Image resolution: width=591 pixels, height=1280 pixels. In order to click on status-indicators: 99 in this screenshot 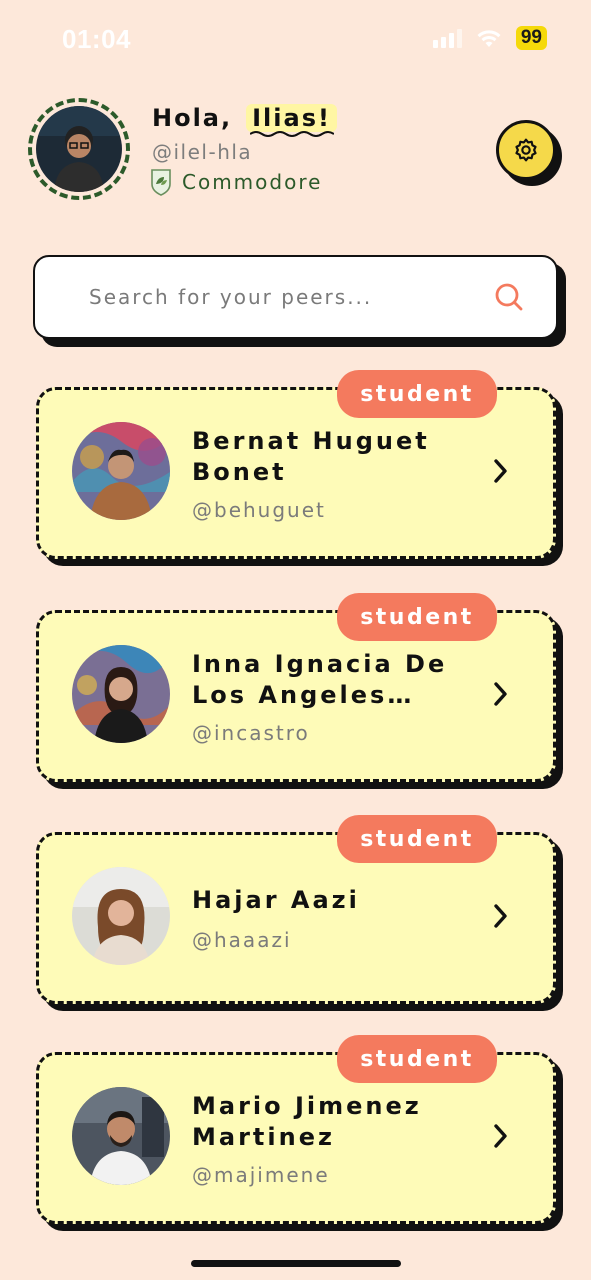, I will do `click(489, 38)`.